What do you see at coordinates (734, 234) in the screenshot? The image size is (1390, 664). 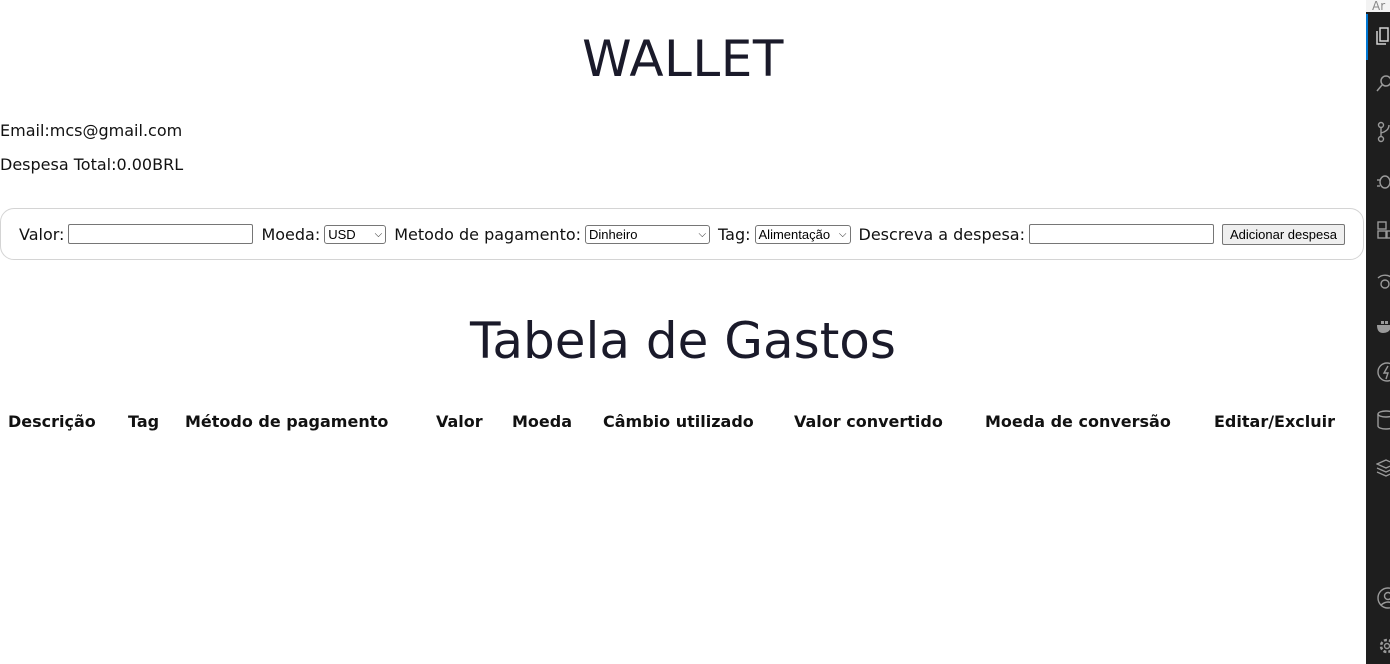 I see `tag-label: Tag:` at bounding box center [734, 234].